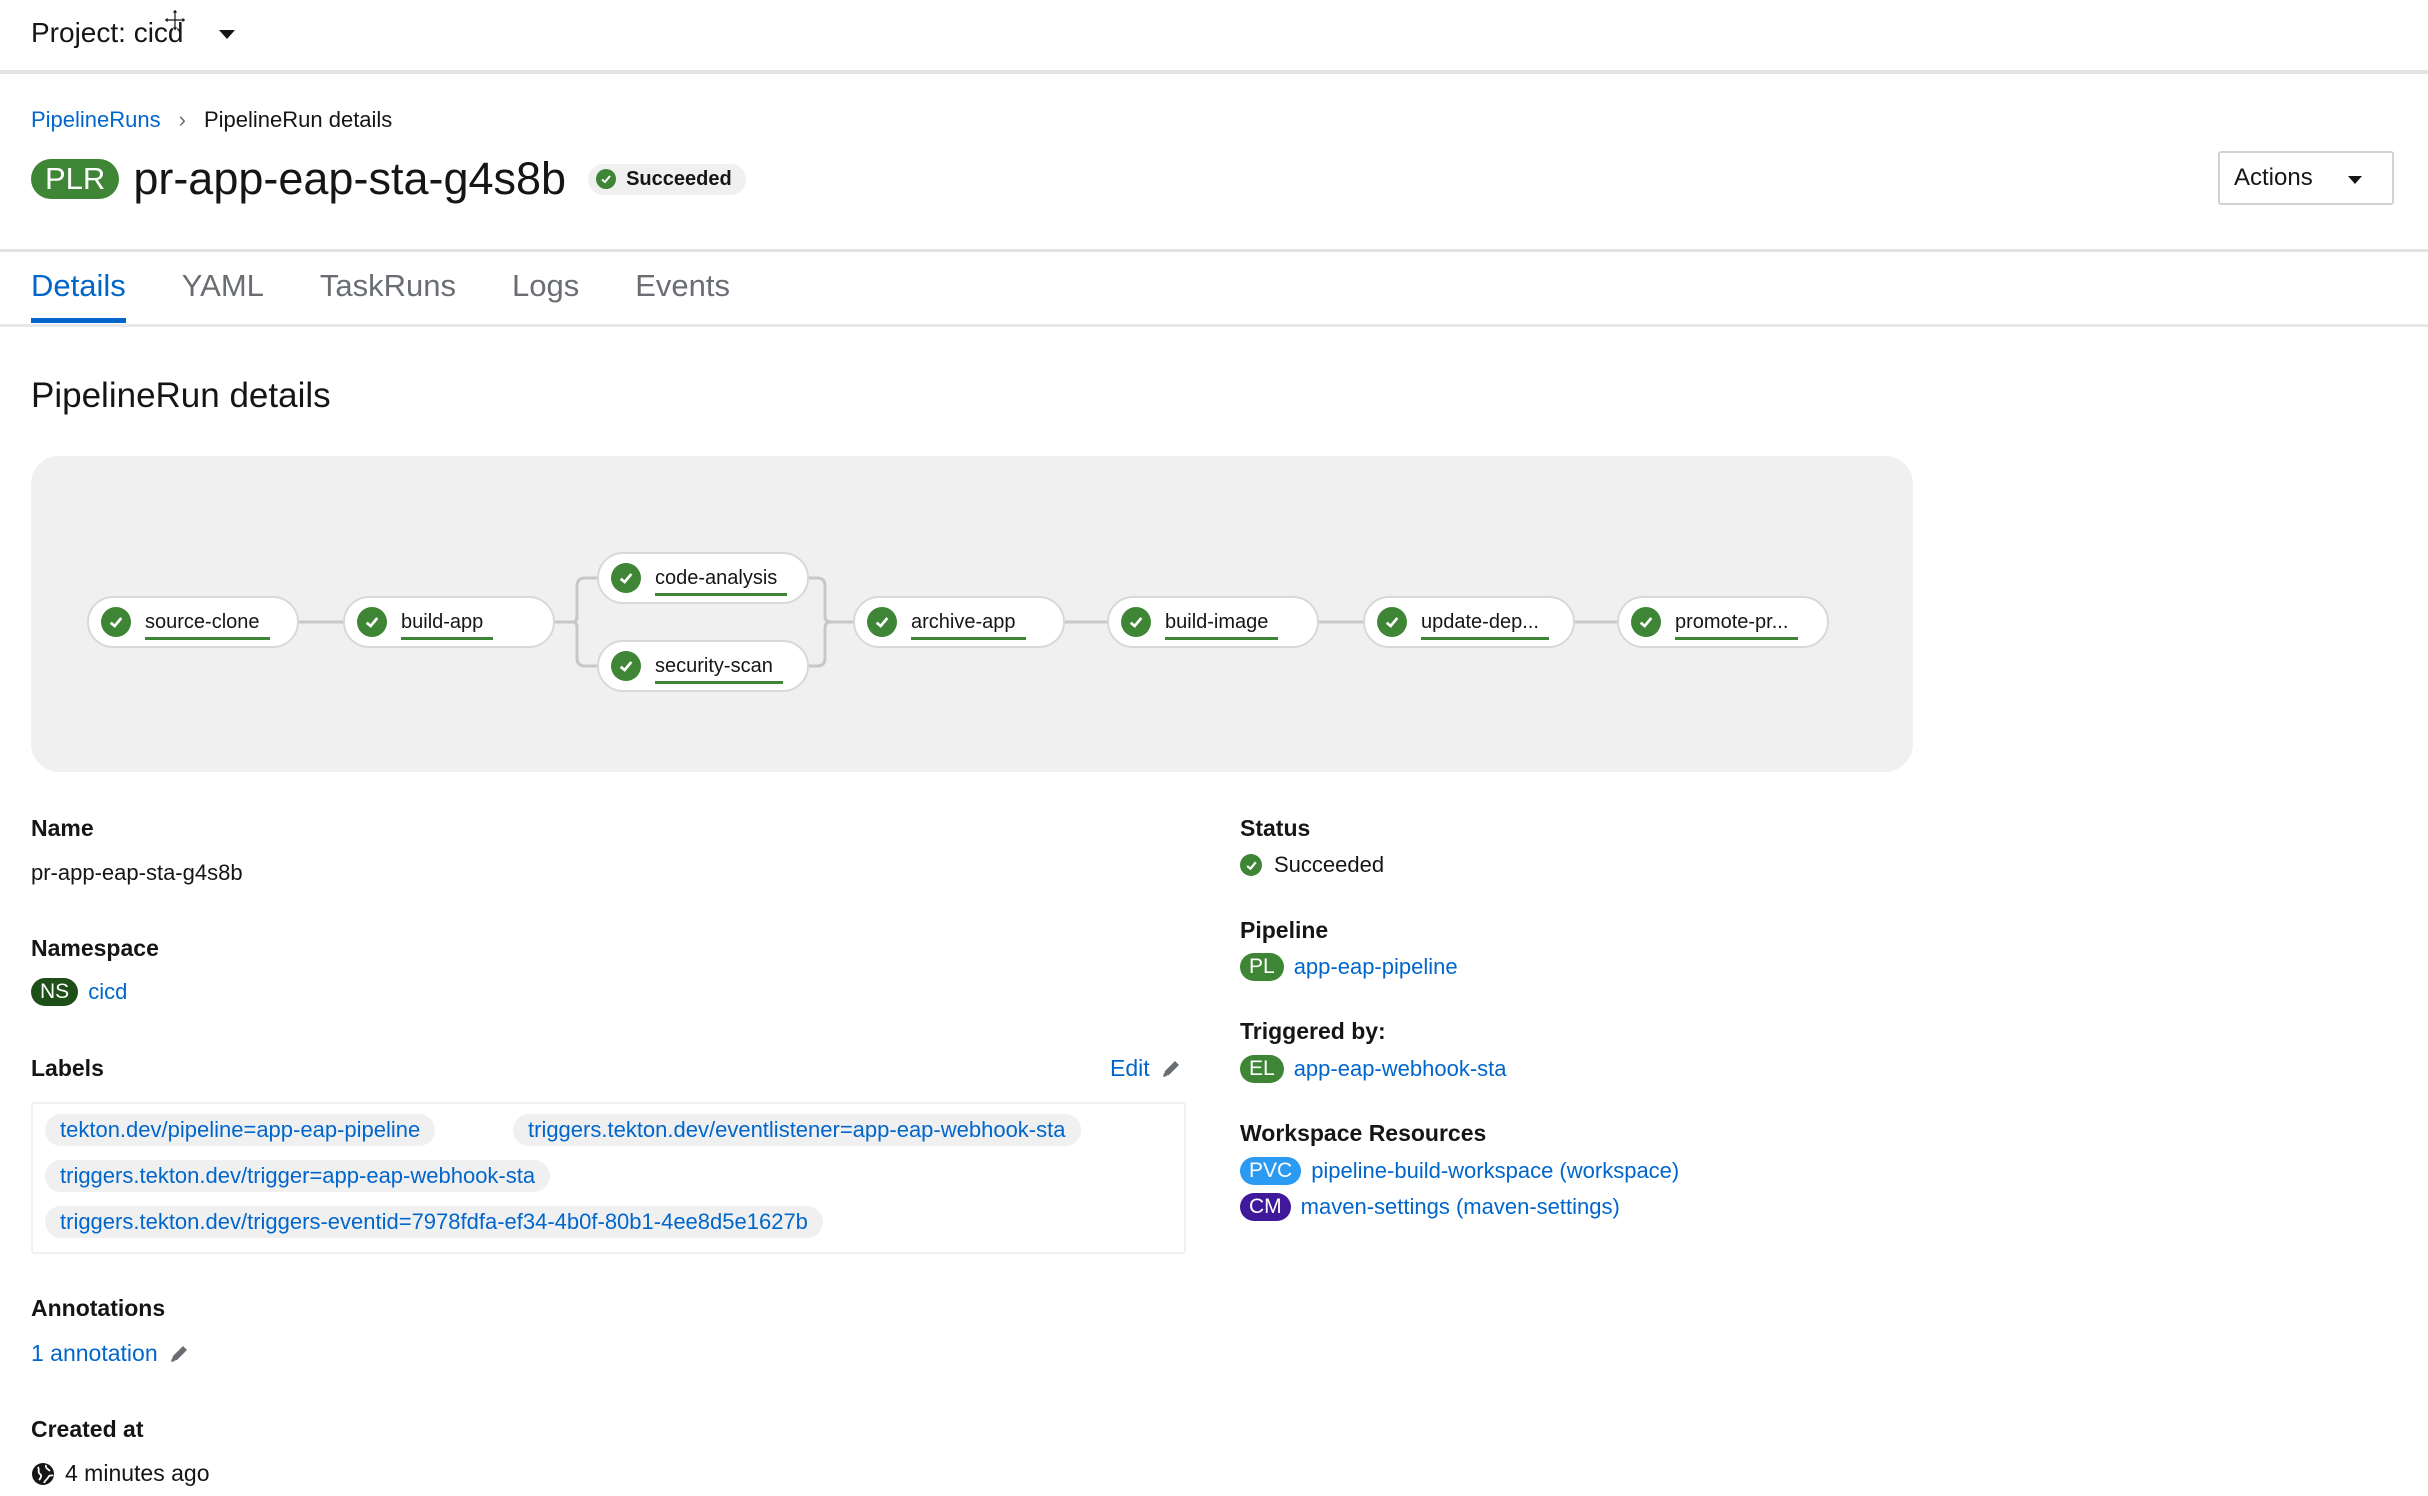 The image size is (2428, 1496). What do you see at coordinates (350, 178) in the screenshot?
I see `page-title: pr-app-eap-sta-g4s8b` at bounding box center [350, 178].